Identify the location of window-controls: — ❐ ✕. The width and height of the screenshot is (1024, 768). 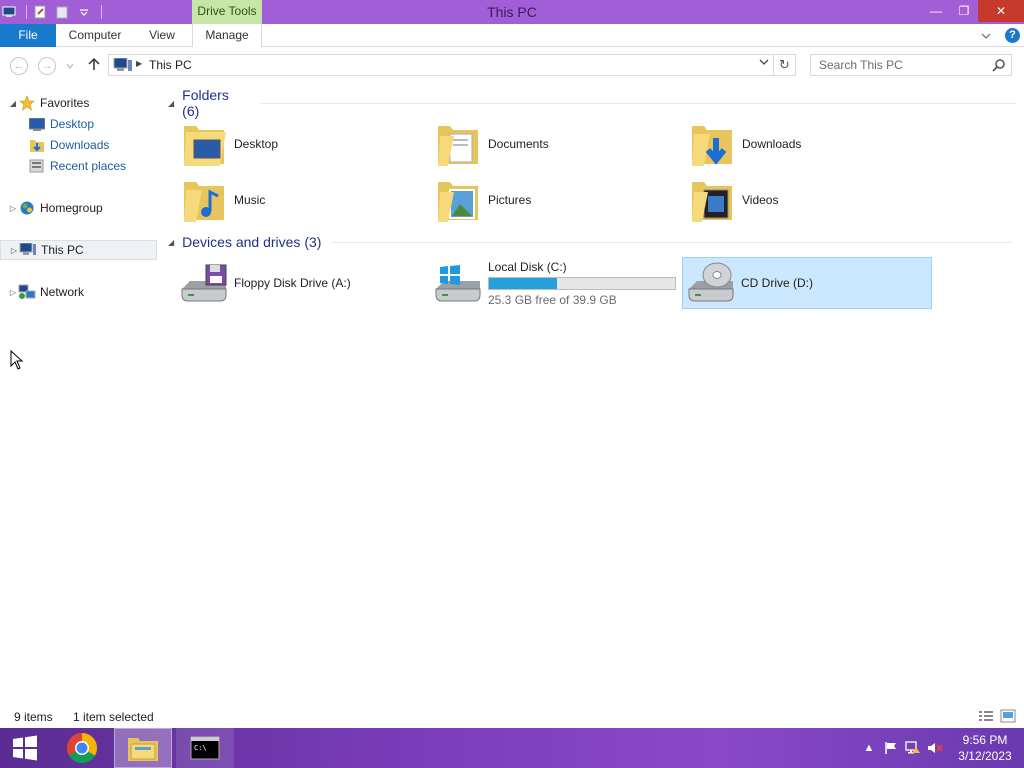
(973, 11).